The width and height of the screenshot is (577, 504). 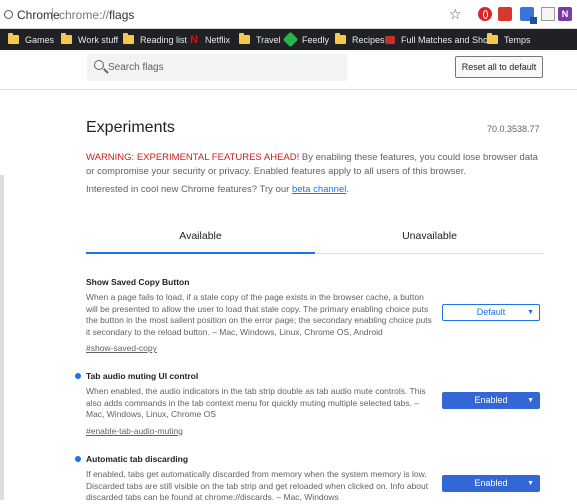 I want to click on bookmark-netflix: N Netflix, so click(x=210, y=39).